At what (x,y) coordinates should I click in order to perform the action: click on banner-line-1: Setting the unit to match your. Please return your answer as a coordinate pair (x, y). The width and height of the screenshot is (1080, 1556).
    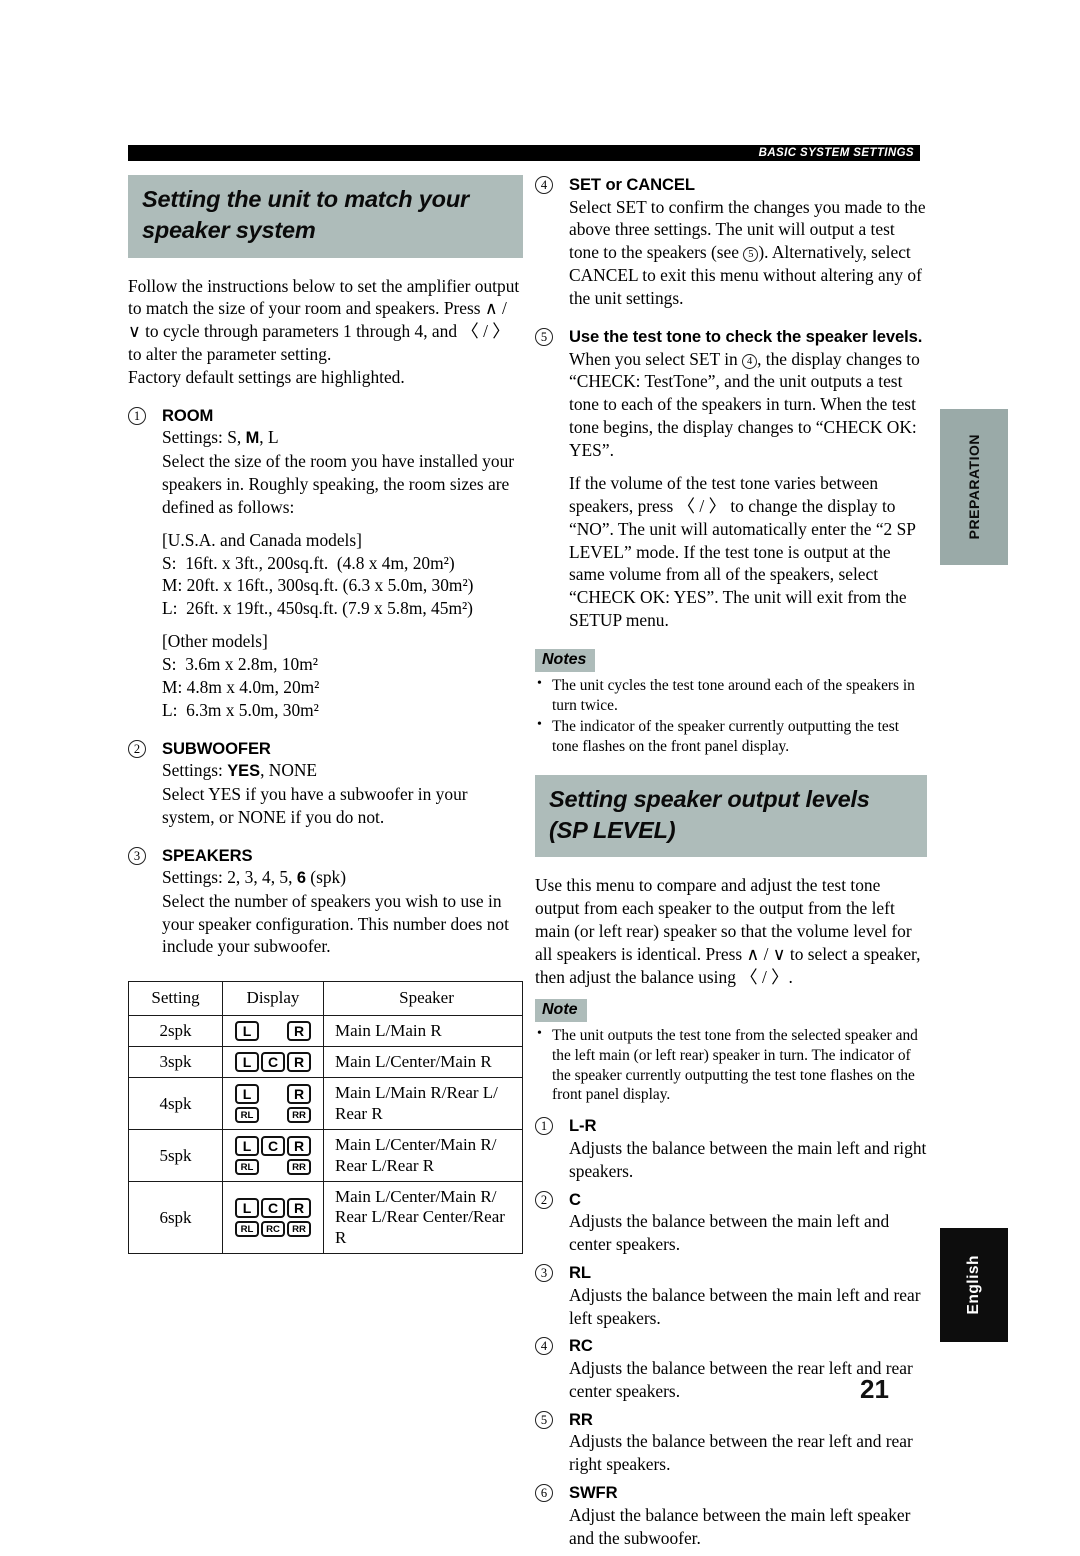
    Looking at the image, I should click on (305, 199).